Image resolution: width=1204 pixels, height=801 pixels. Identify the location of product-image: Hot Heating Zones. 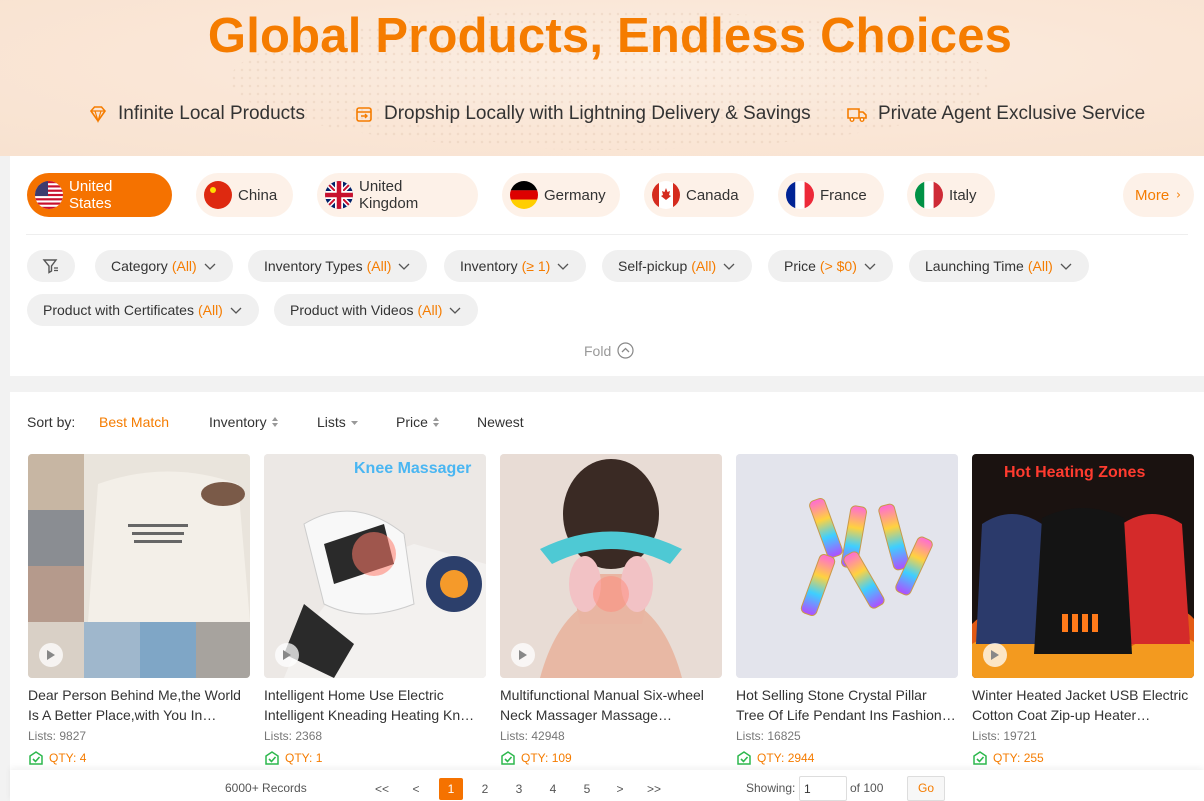
(1083, 566).